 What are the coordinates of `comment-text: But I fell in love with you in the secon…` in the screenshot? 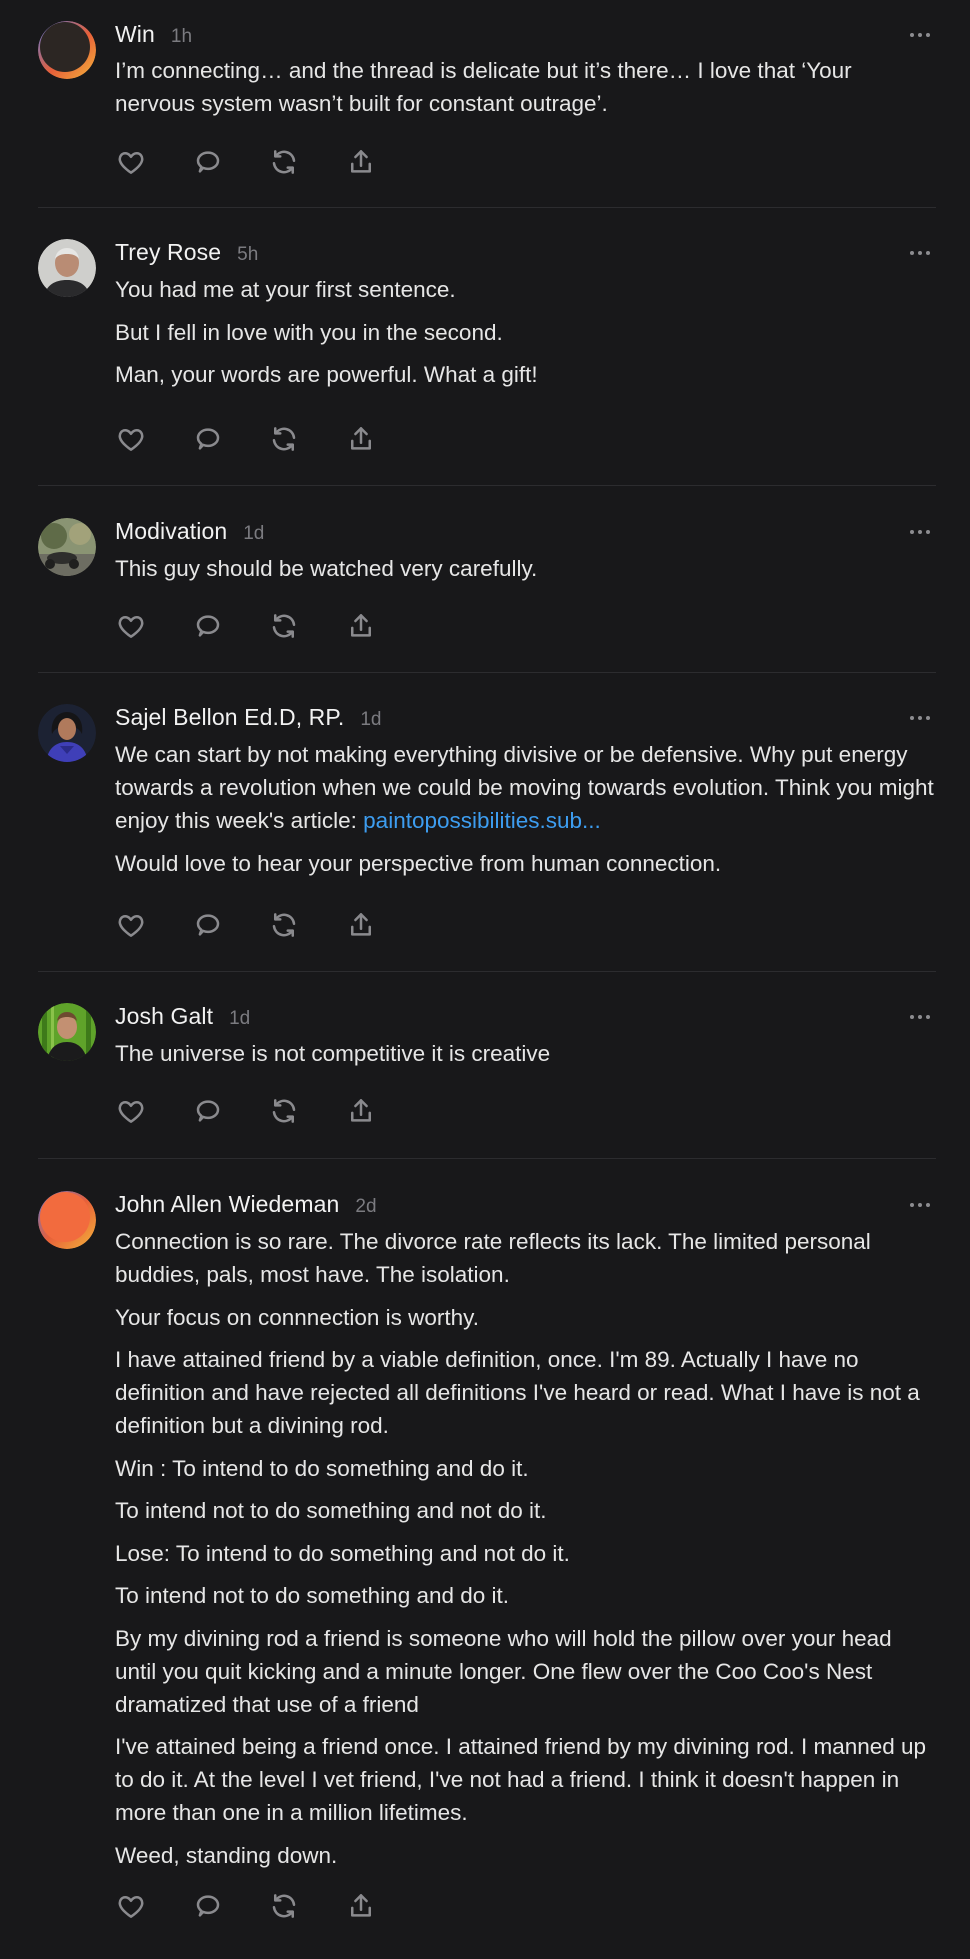 It's located at (309, 332).